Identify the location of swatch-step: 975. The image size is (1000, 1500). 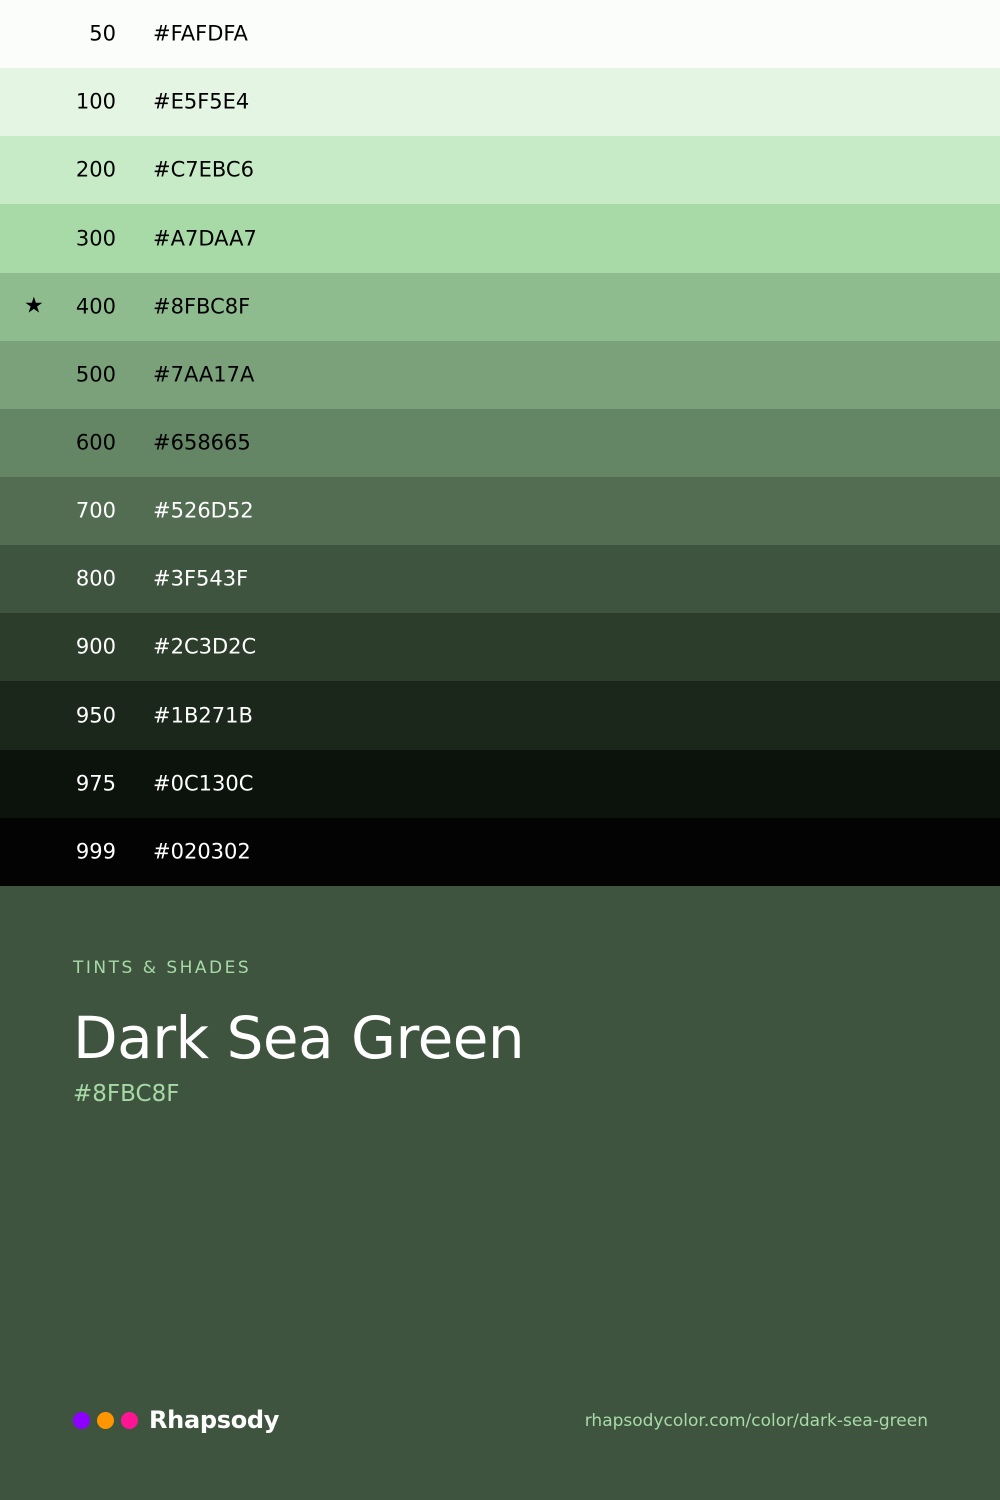
(95, 783).